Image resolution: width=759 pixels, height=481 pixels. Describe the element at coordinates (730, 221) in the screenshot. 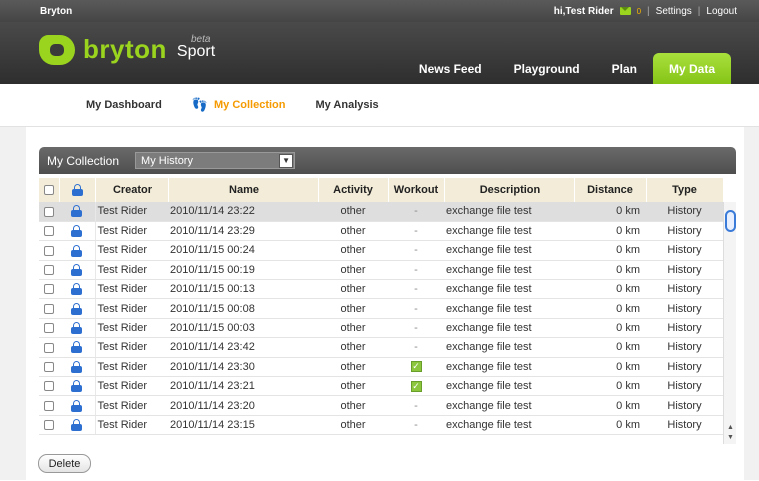

I see `scrollbar-thumb` at that location.